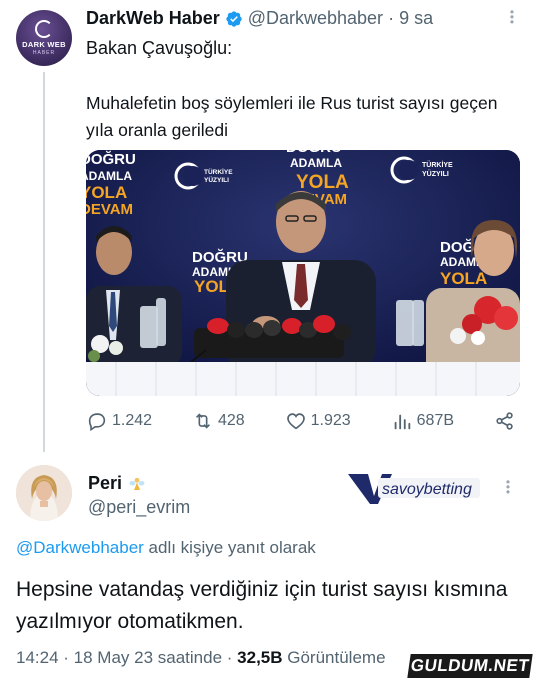 This screenshot has width=535, height=680. I want to click on tweet-header: DarkWeb Haber @Darkwebhaber · 9 sa, so click(259, 18).